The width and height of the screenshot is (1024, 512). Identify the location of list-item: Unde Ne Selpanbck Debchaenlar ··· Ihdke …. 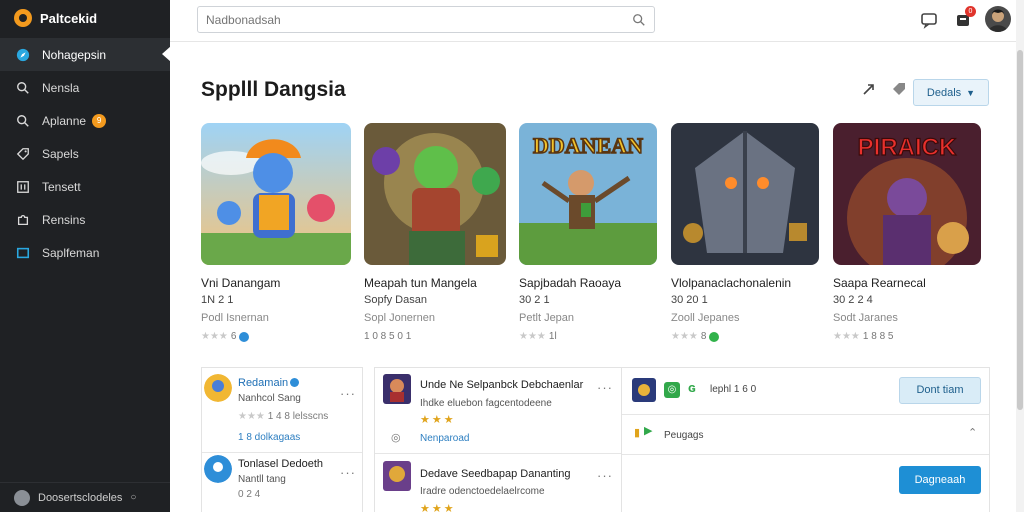
(498, 410).